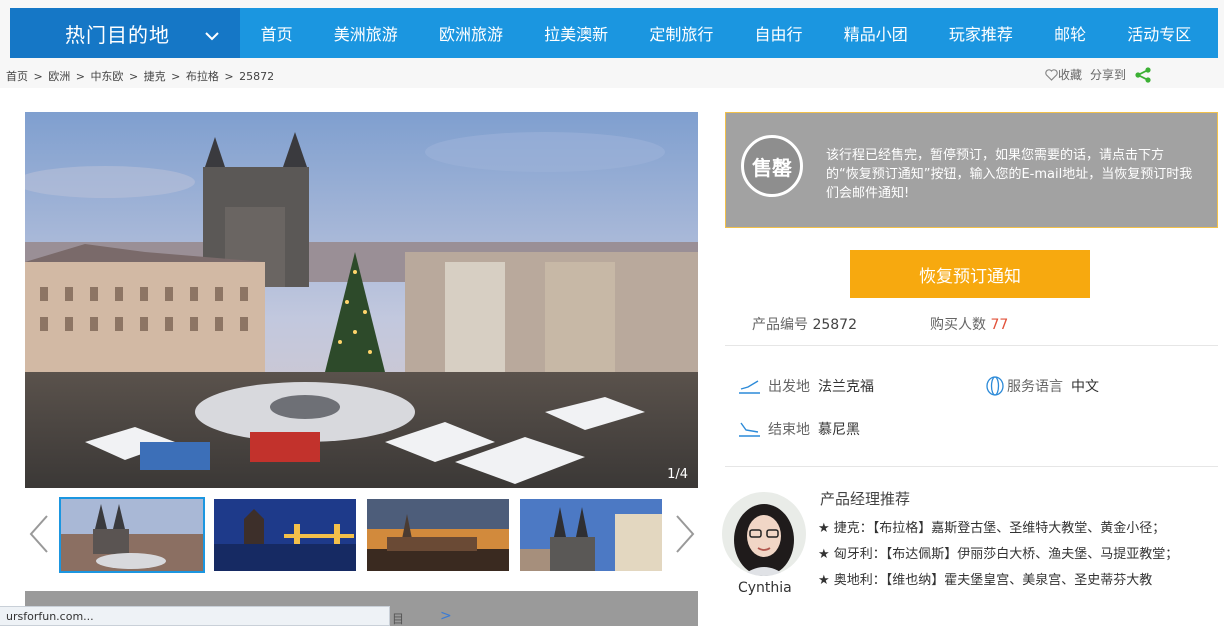 The image size is (1224, 626). What do you see at coordinates (59, 76) in the screenshot?
I see `breadcrumb-europe: 欧洲` at bounding box center [59, 76].